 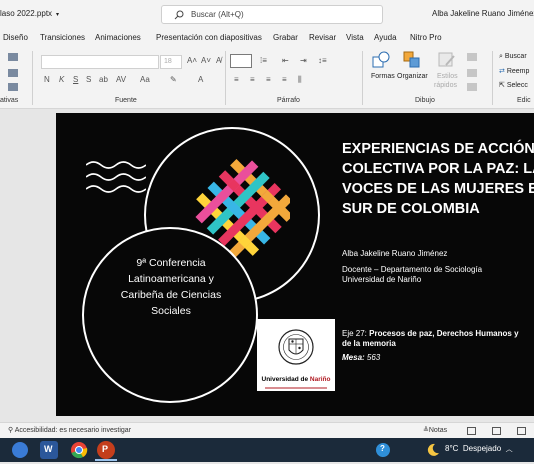 I want to click on eje-title-2: de la memoria, so click(x=369, y=343).